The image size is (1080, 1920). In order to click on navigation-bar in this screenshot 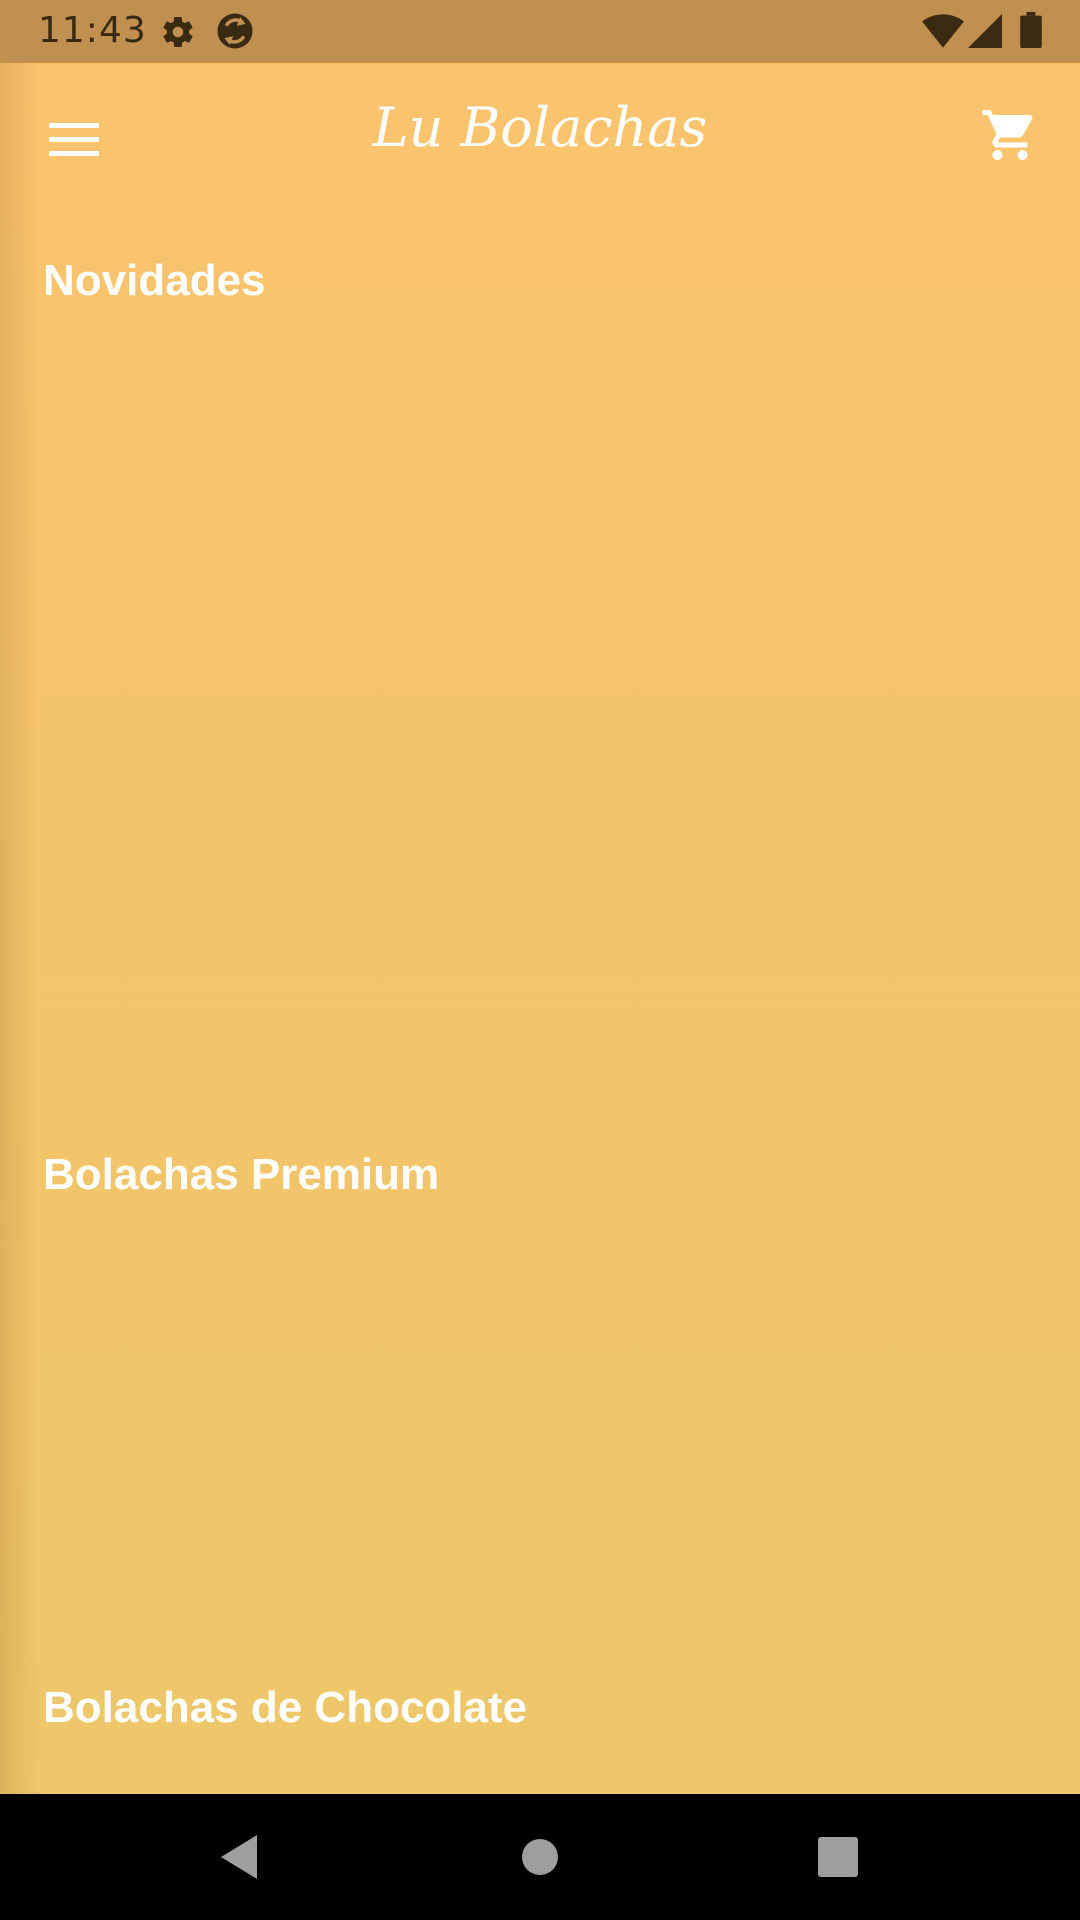, I will do `click(540, 1857)`.